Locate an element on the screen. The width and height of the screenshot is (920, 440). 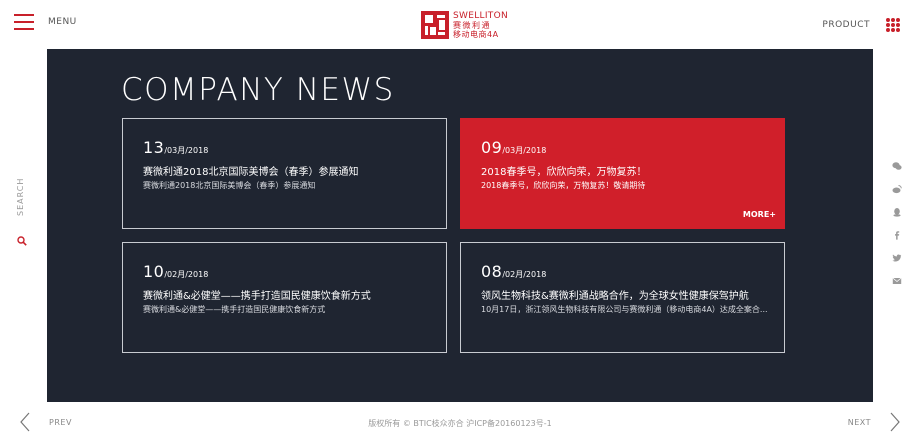
news-date: 09/03月/2018 is located at coordinates (513, 147).